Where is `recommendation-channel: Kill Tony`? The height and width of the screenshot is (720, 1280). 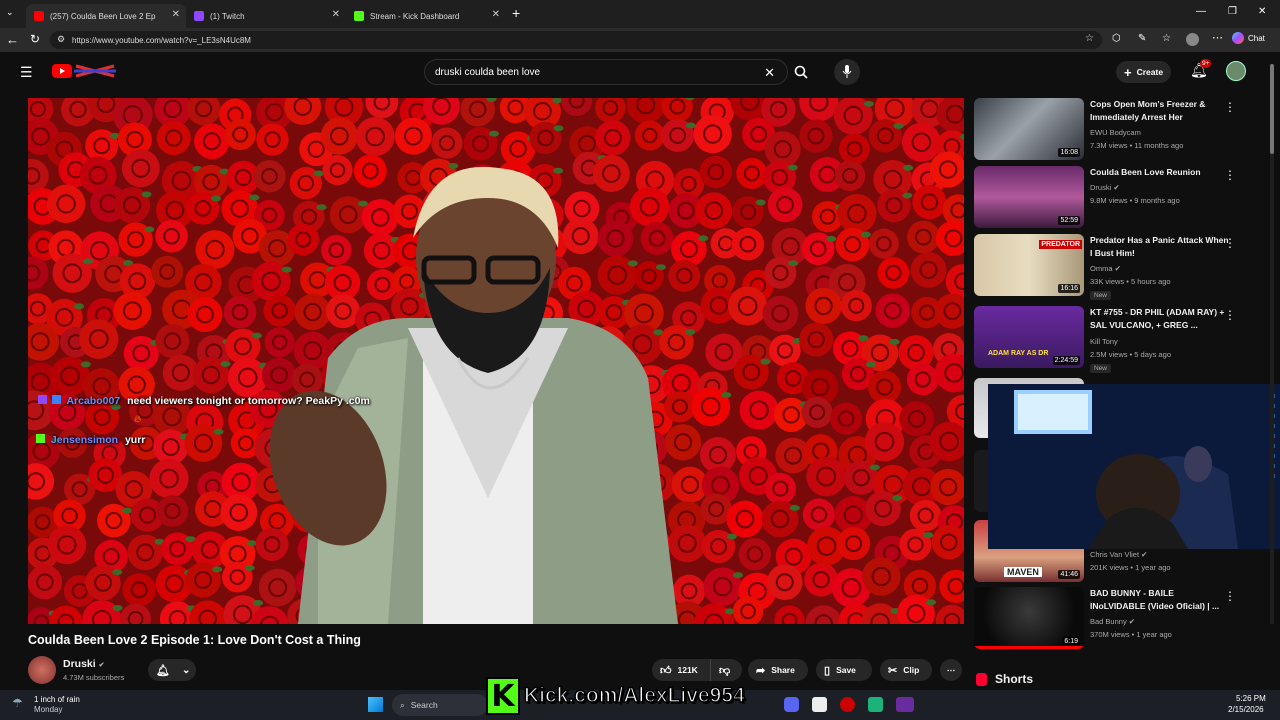 recommendation-channel: Kill Tony is located at coordinates (1104, 341).